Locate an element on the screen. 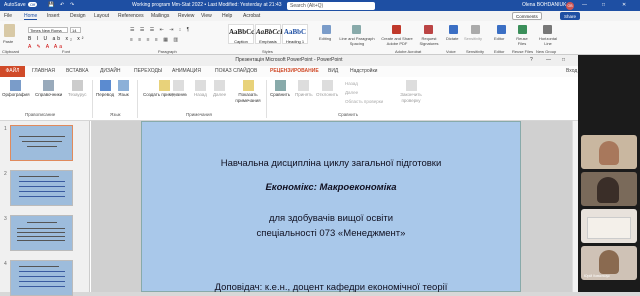  editor-button: Editor is located at coordinates (499, 38).